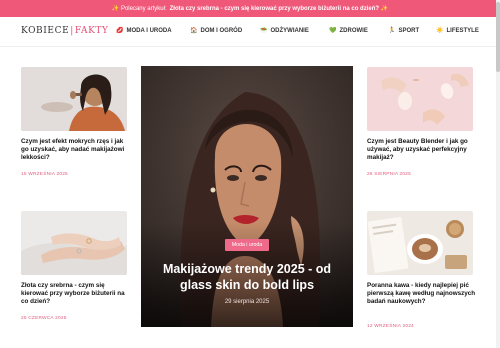 The image size is (500, 348). Describe the element at coordinates (139, 9) in the screenshot. I see `promo-prefix: ✨ Polecany artykuł:` at that location.